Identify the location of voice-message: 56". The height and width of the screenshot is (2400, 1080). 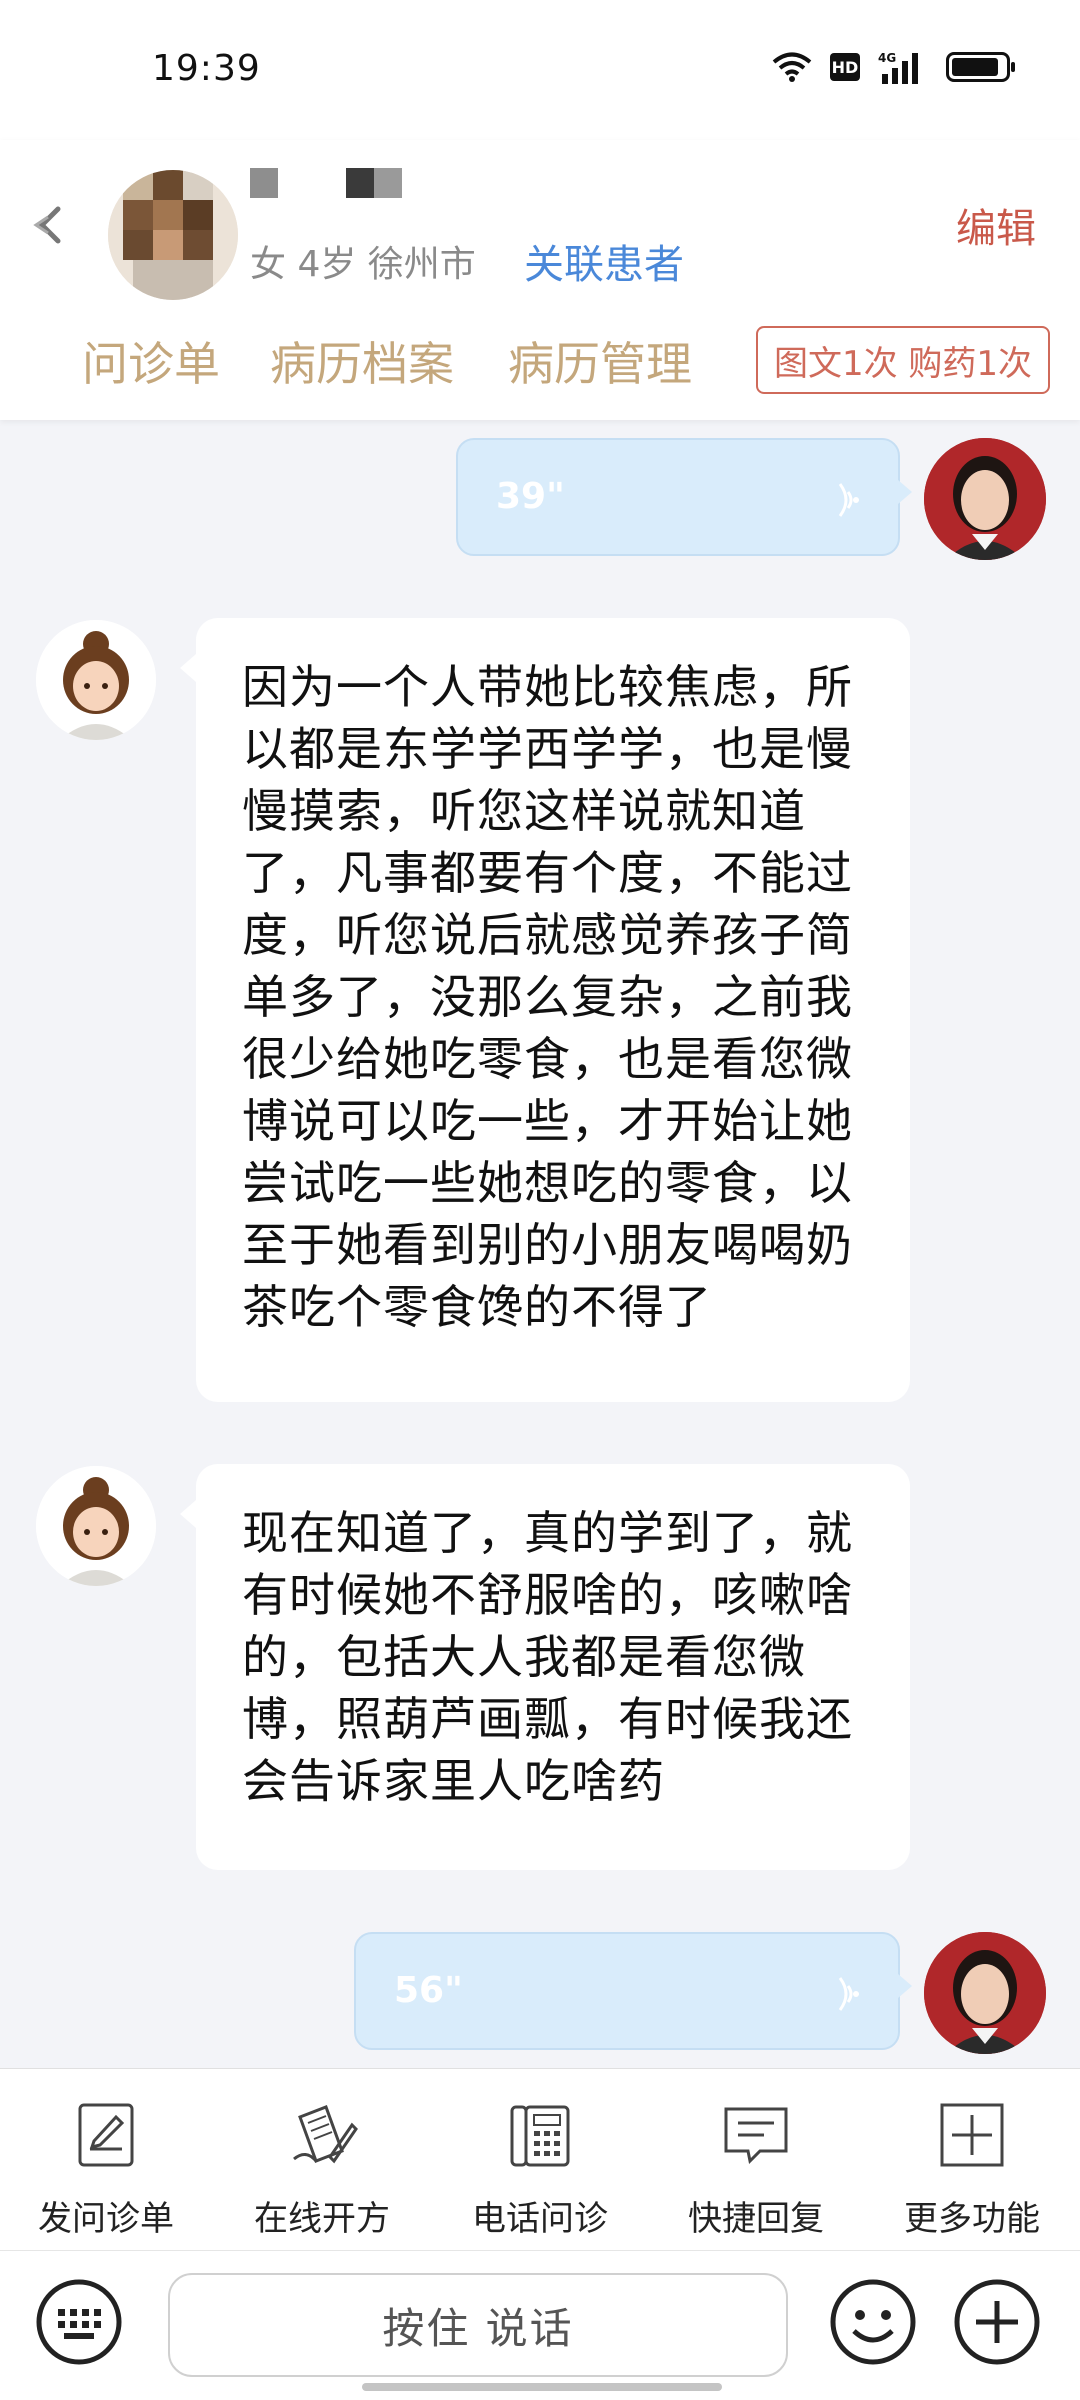
(633, 1991).